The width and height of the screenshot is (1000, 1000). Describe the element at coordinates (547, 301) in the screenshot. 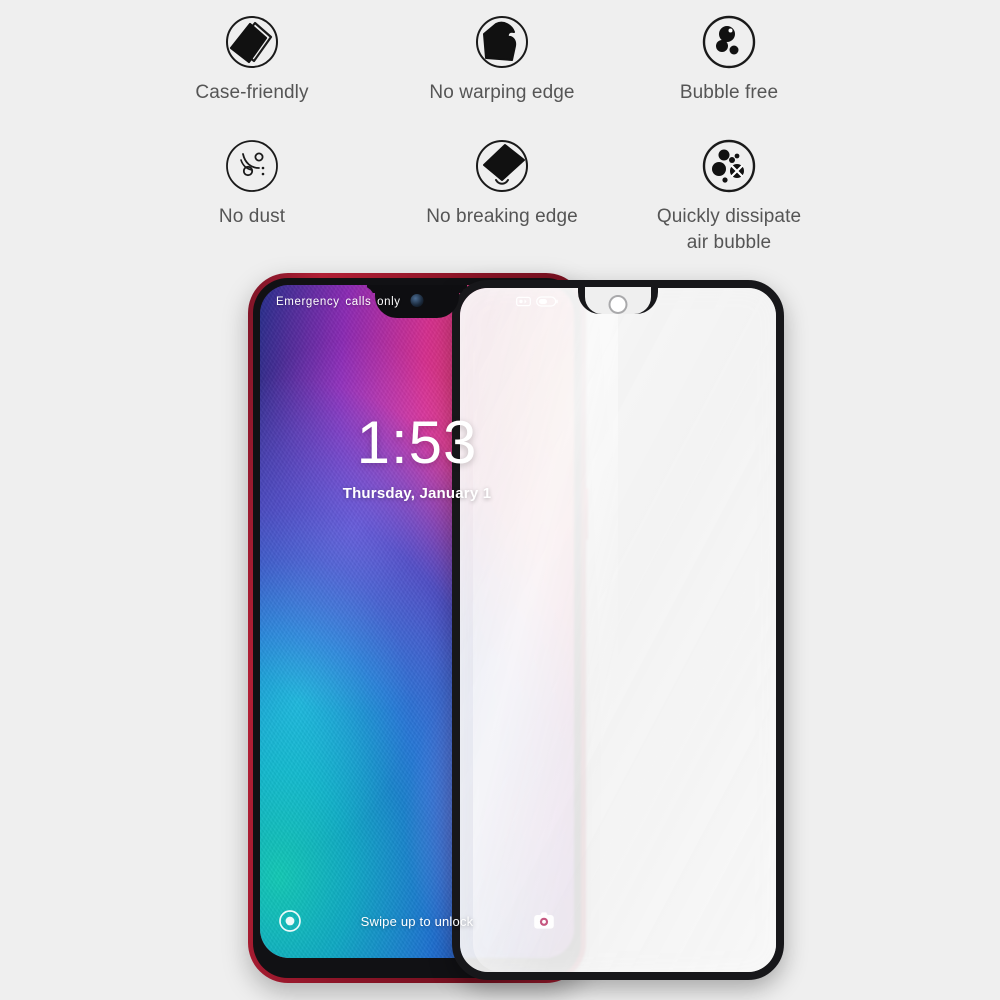

I see `battery-icon` at that location.